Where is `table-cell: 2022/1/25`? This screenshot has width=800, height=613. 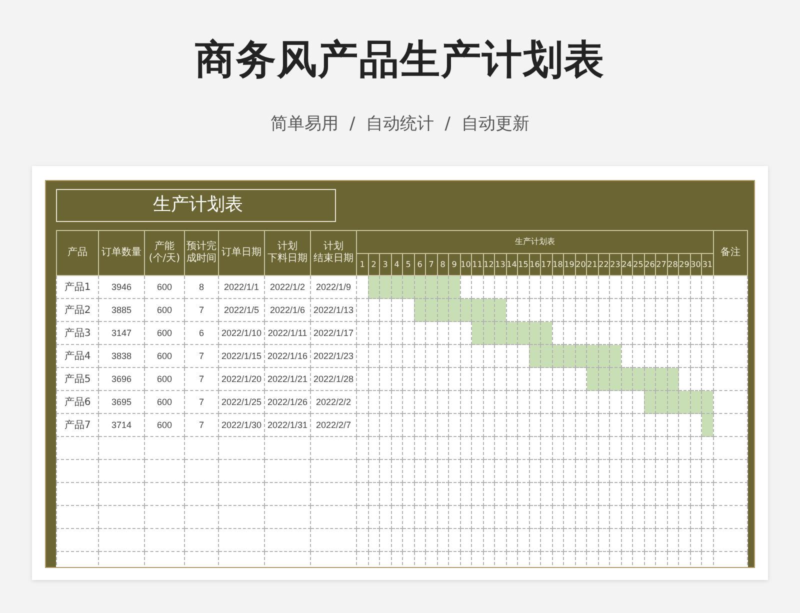 table-cell: 2022/1/25 is located at coordinates (241, 402).